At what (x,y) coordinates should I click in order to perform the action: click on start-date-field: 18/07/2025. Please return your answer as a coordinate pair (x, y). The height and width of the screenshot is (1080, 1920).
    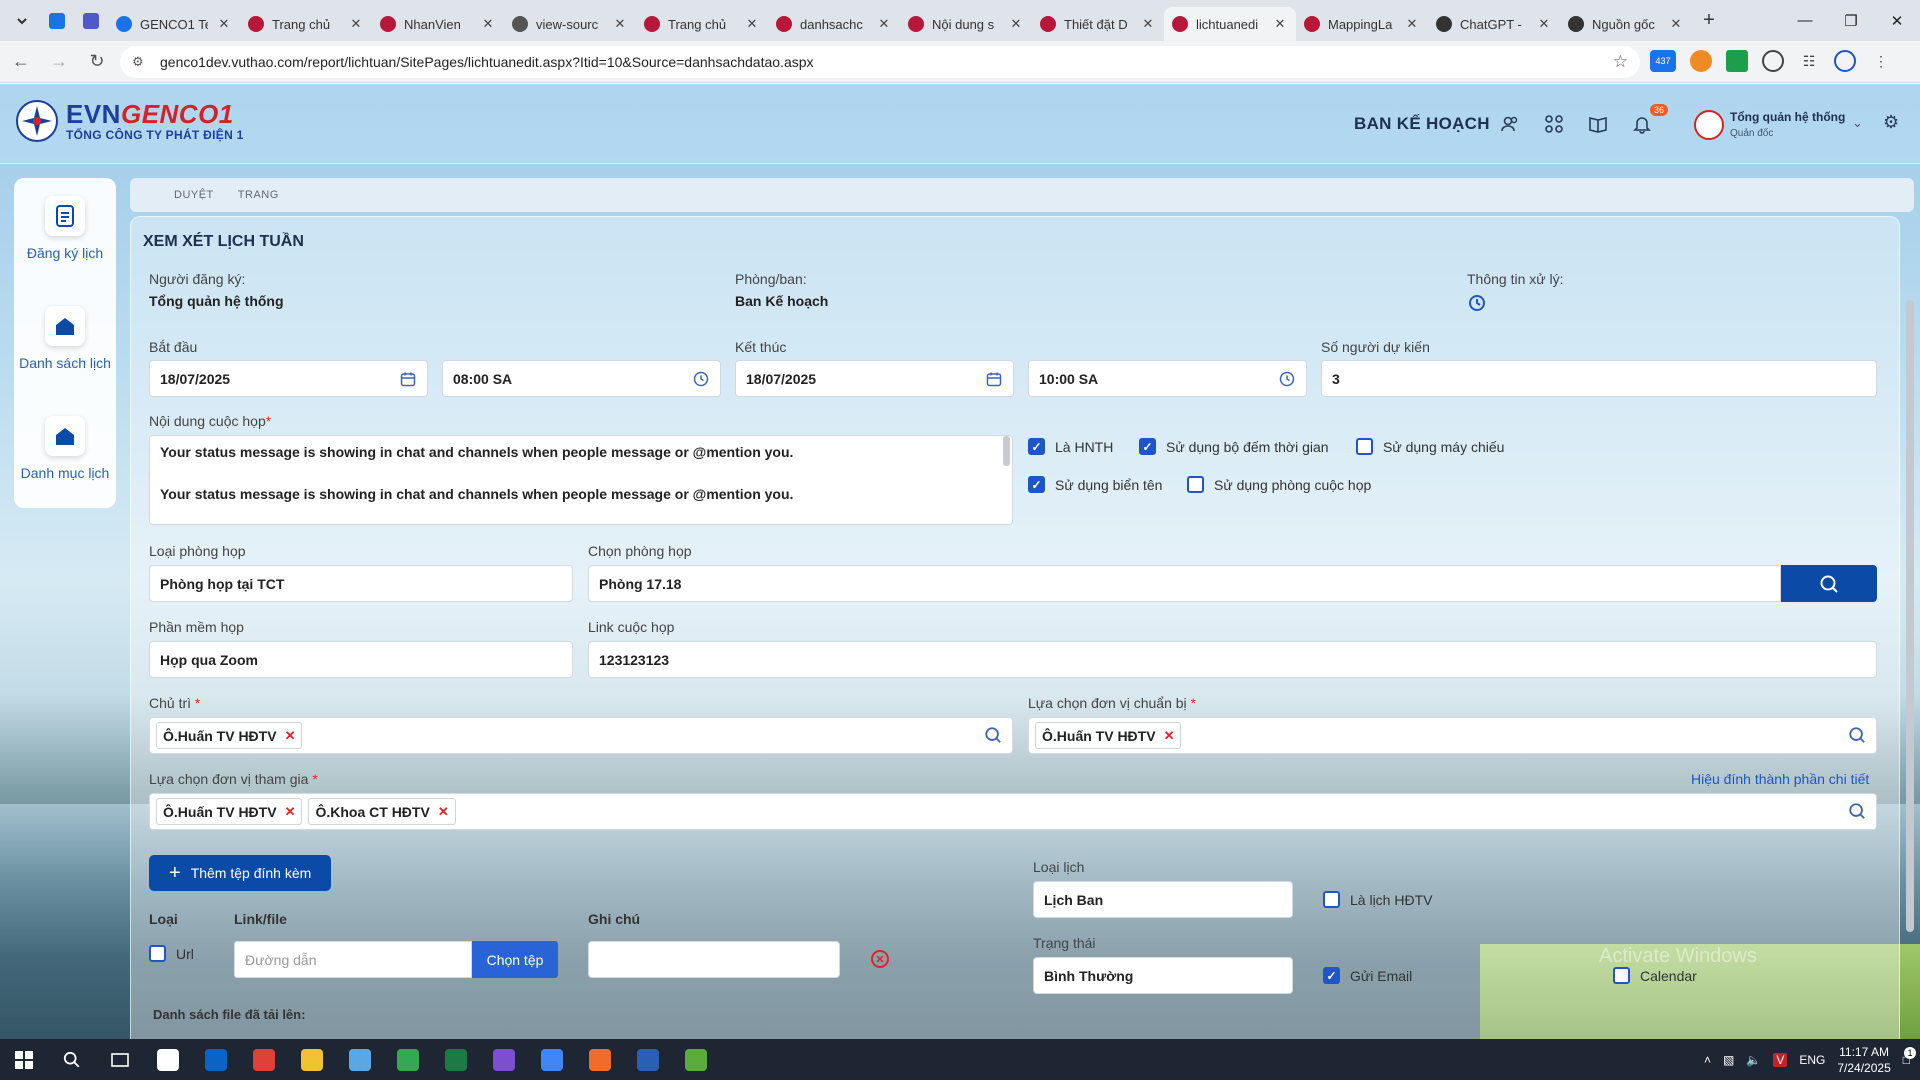
    Looking at the image, I should click on (288, 378).